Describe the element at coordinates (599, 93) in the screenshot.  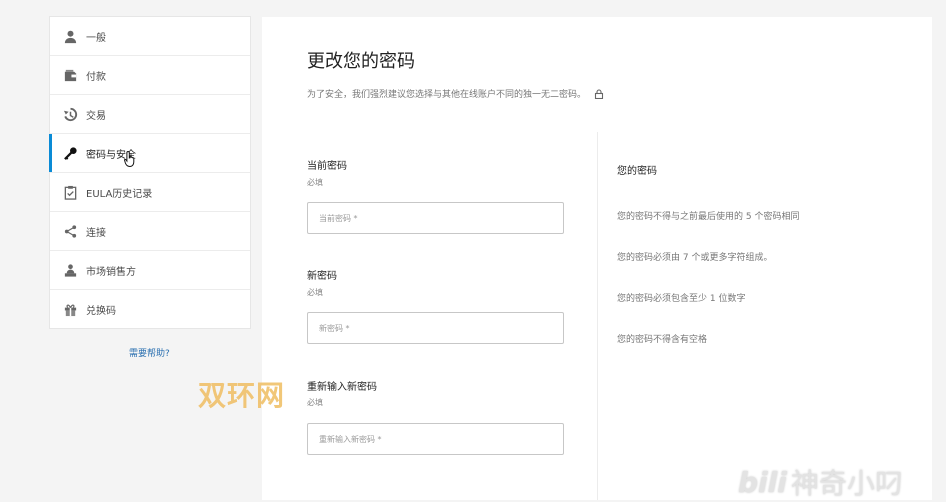
I see `lock-icon` at that location.